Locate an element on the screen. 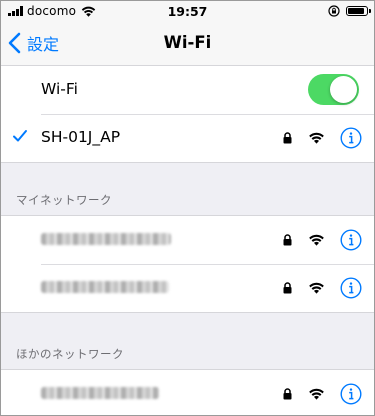  my-networks-header: マイネットワーク is located at coordinates (64, 200).